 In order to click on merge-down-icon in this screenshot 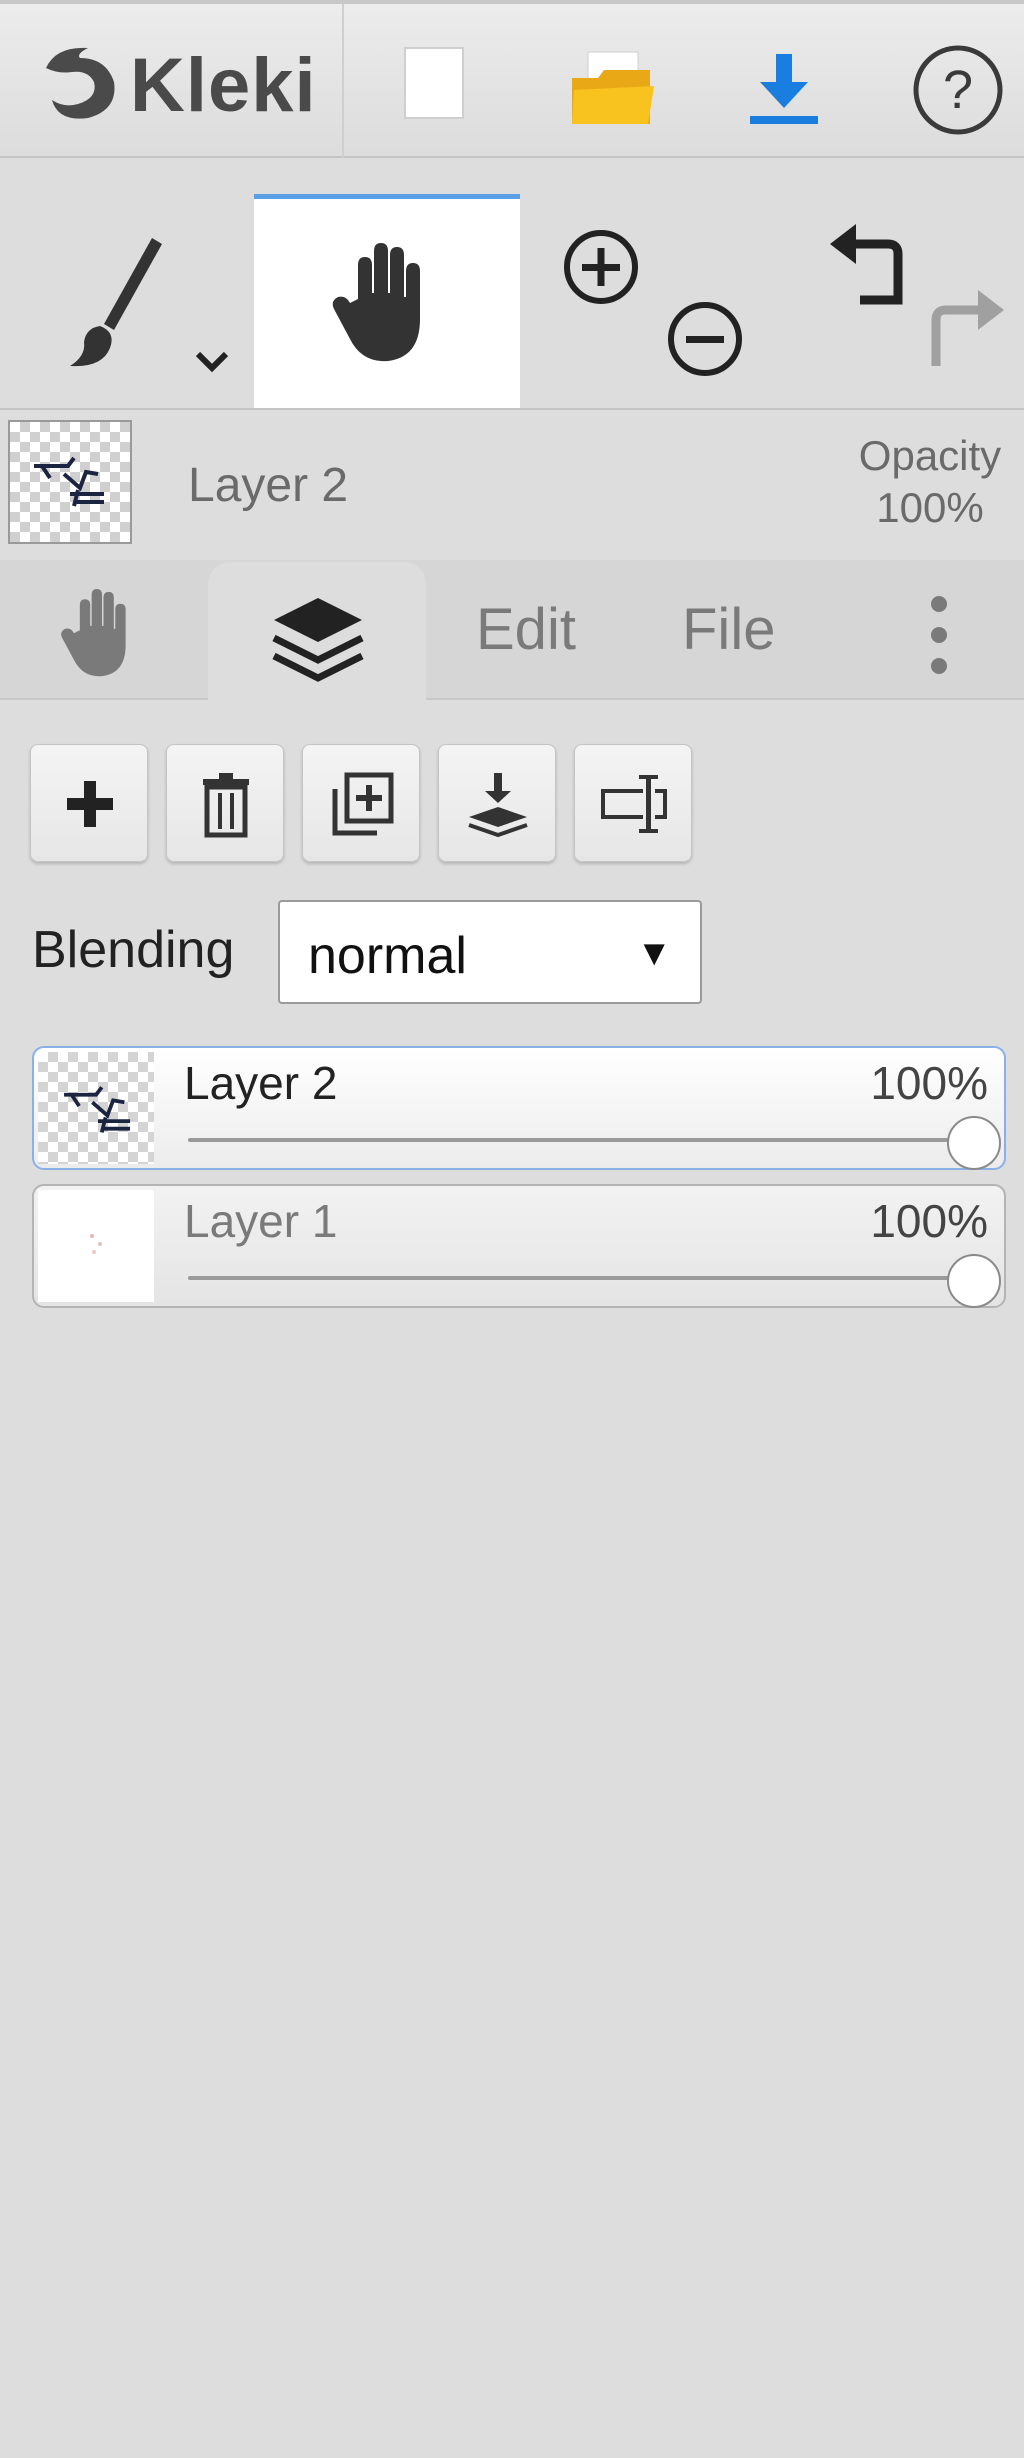, I will do `click(498, 805)`.